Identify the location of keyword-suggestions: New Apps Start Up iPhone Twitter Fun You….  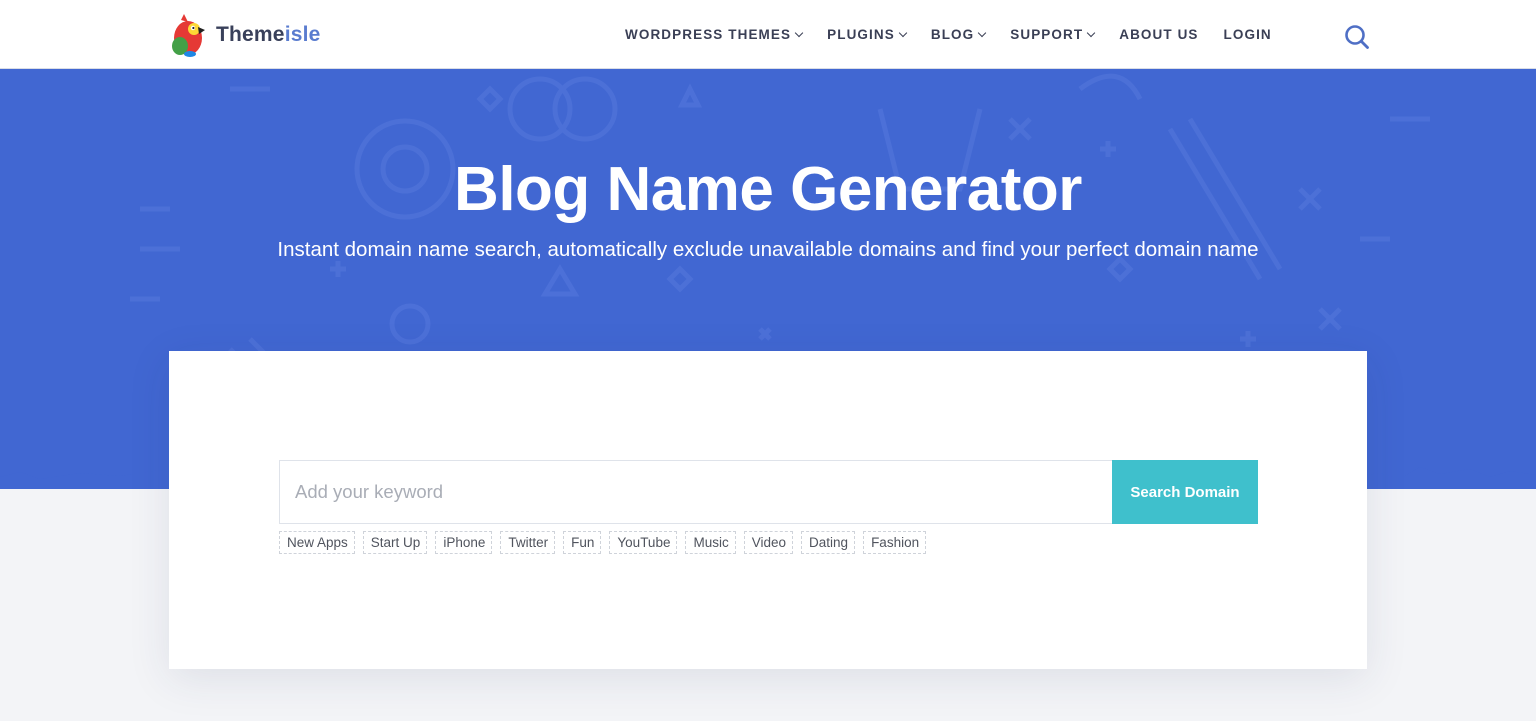
(603, 542).